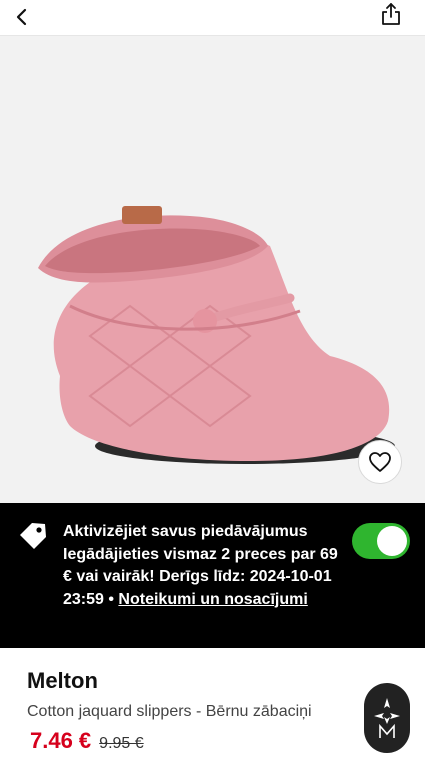 The height and width of the screenshot is (768, 425). Describe the element at coordinates (121, 743) in the screenshot. I see `original-price: 9.95 €` at that location.